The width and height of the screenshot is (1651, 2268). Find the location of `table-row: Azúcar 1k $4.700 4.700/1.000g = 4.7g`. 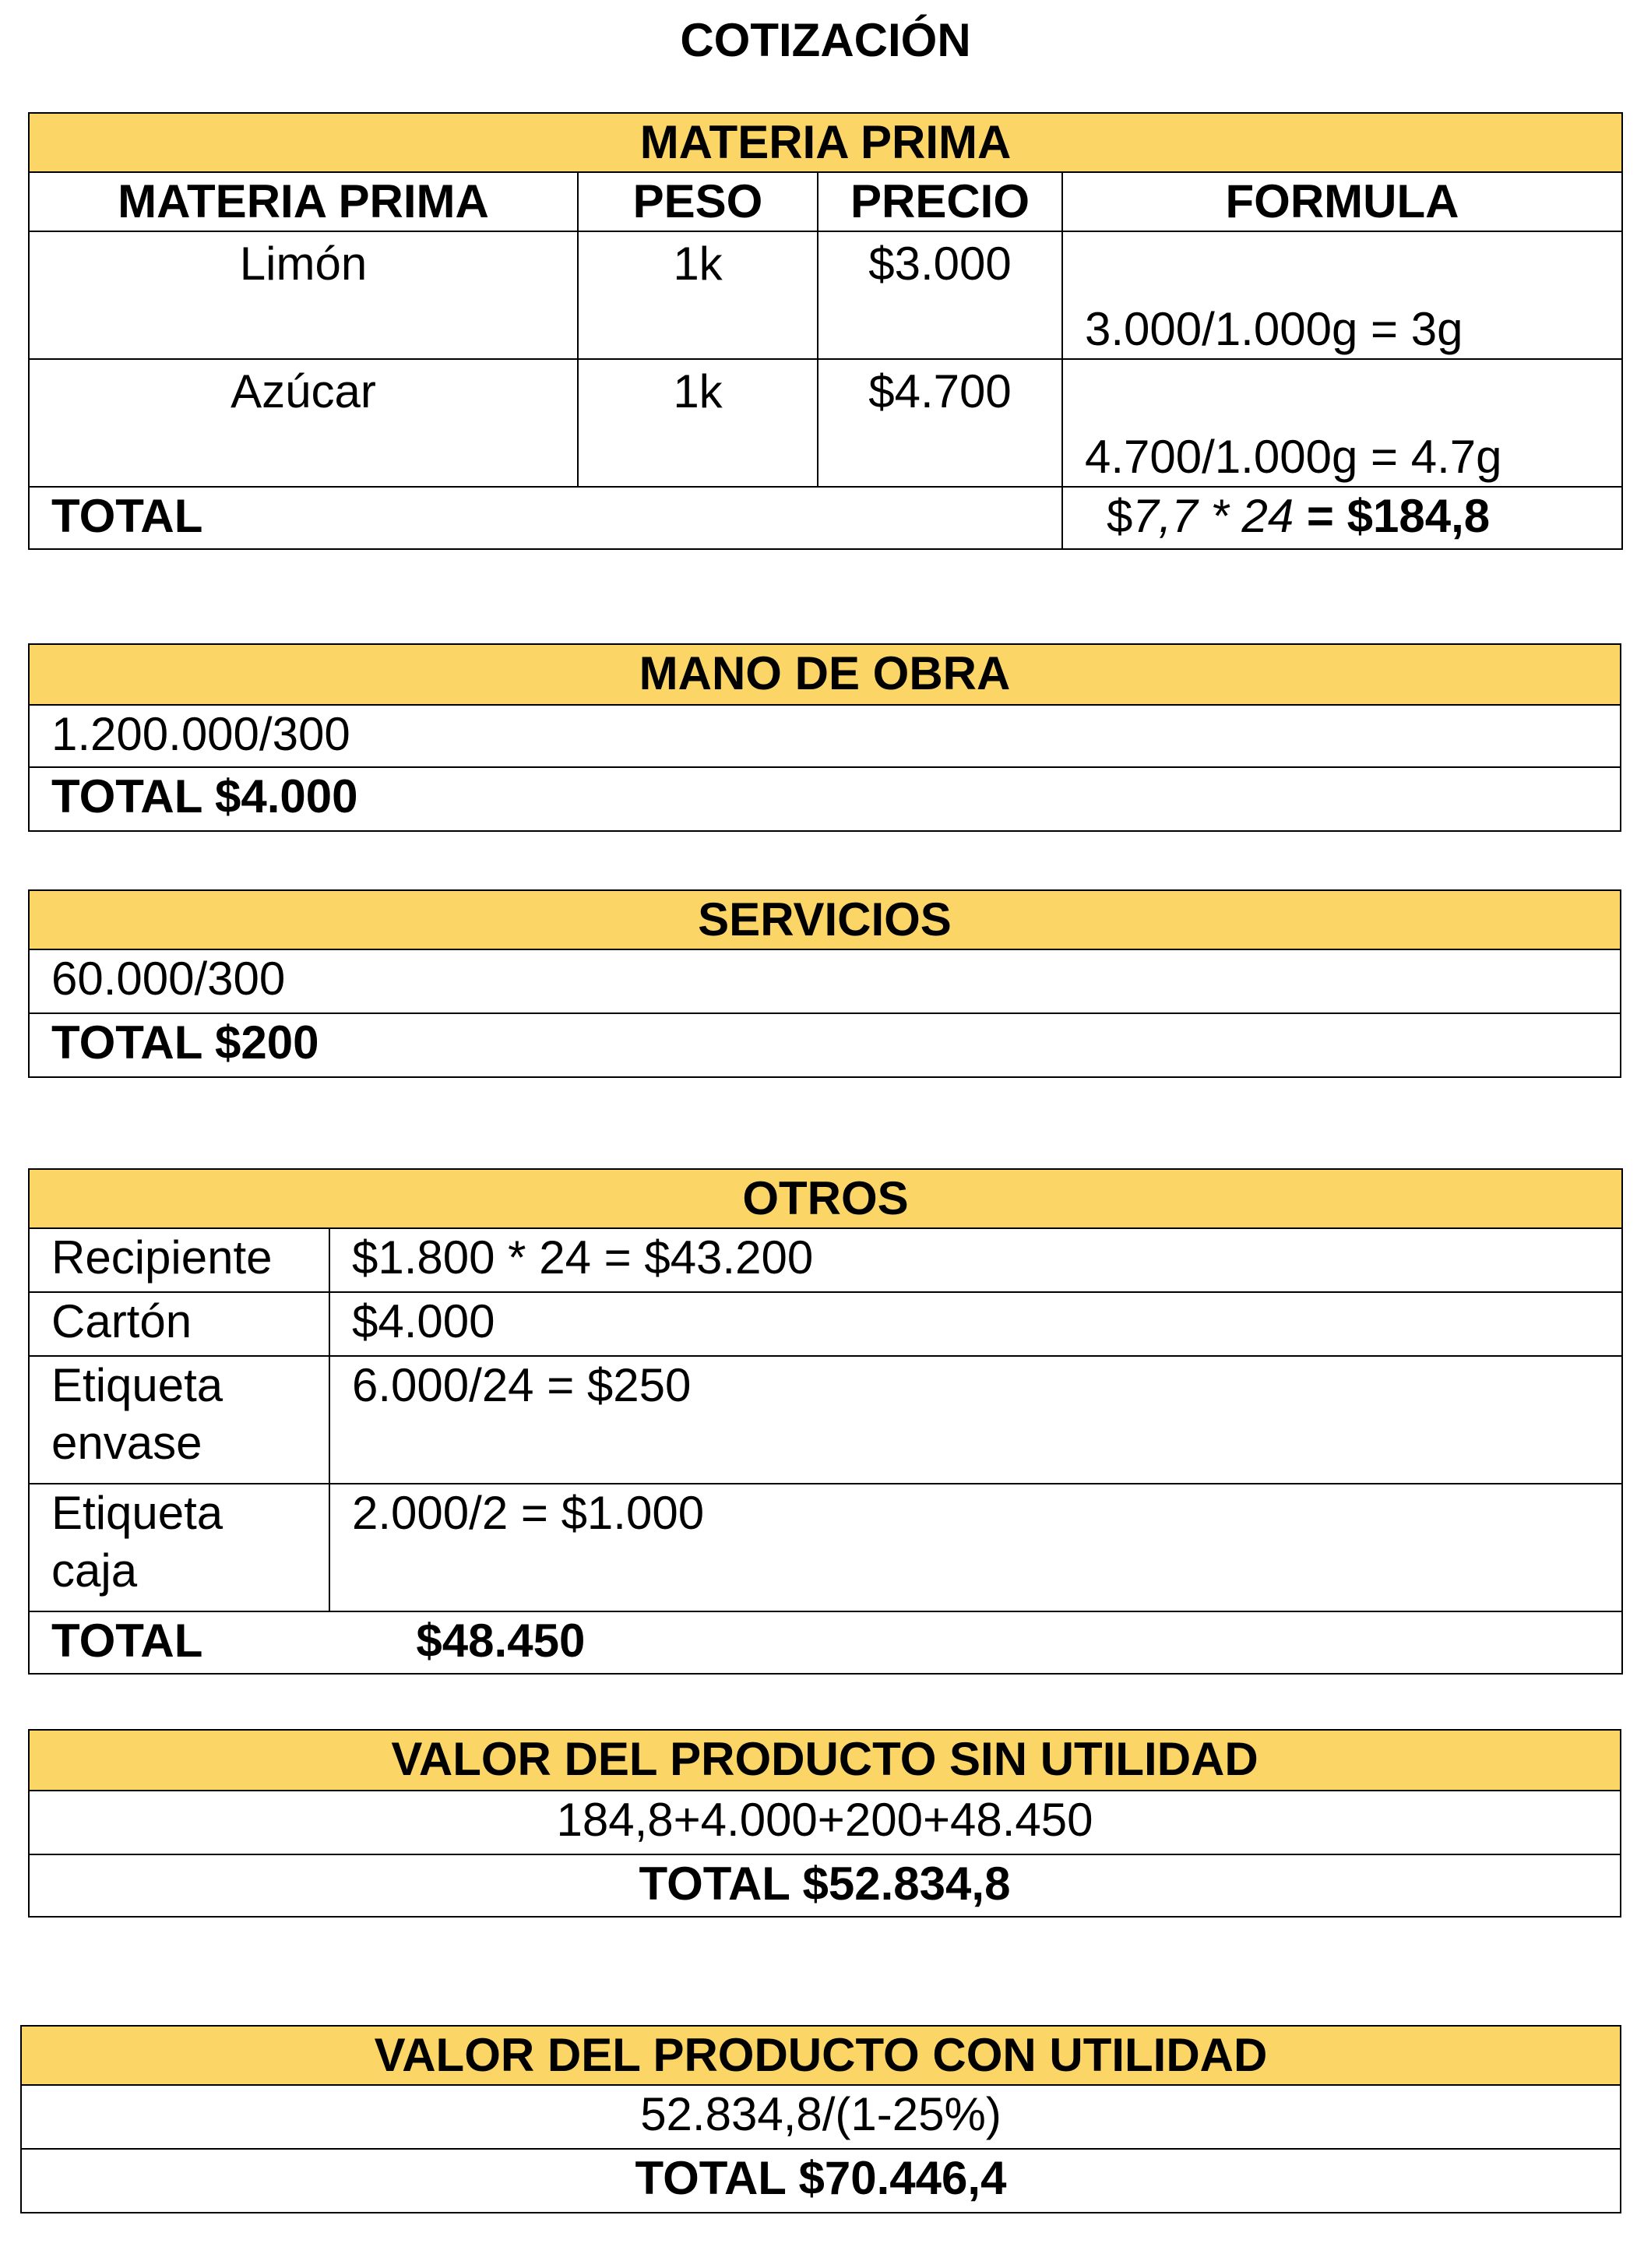

table-row: Azúcar 1k $4.700 4.700/1.000g = 4.7g is located at coordinates (826, 423).